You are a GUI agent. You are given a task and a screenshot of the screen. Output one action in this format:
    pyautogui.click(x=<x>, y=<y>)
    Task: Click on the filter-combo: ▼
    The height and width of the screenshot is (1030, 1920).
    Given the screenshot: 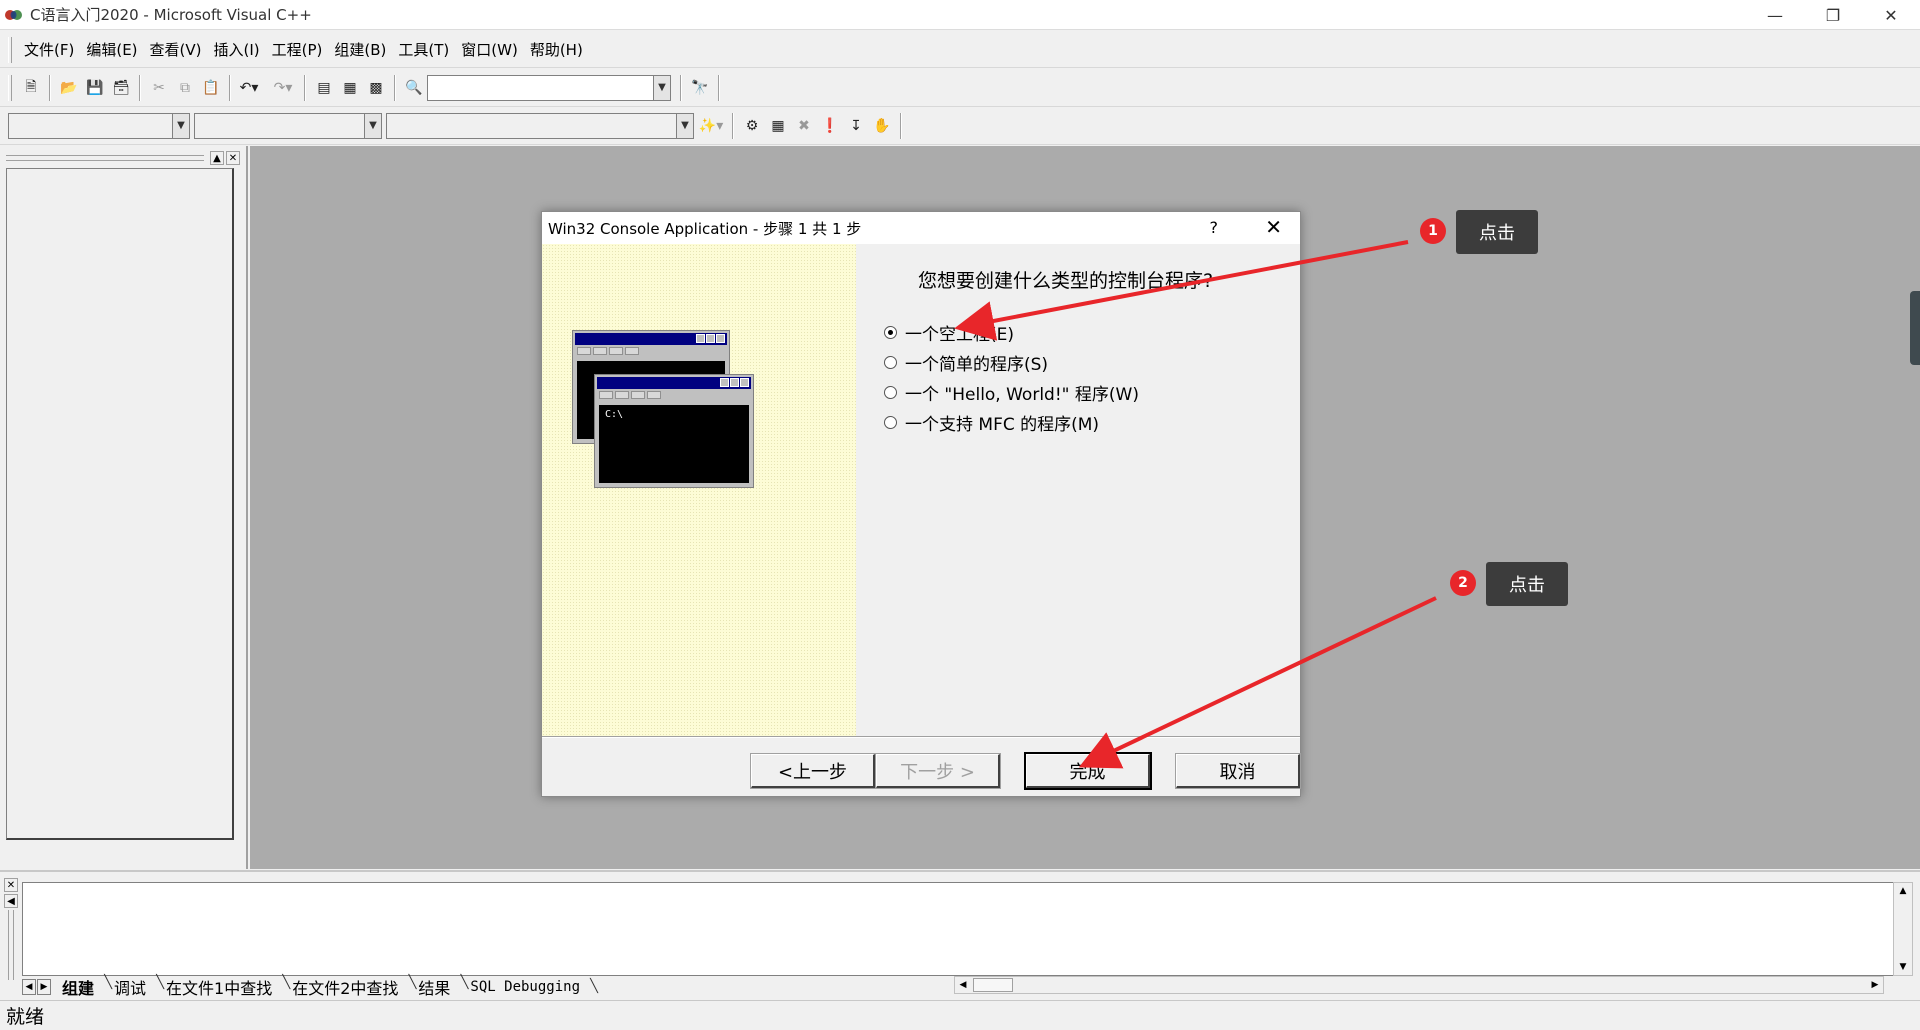 What is the action you would take?
    pyautogui.click(x=288, y=125)
    